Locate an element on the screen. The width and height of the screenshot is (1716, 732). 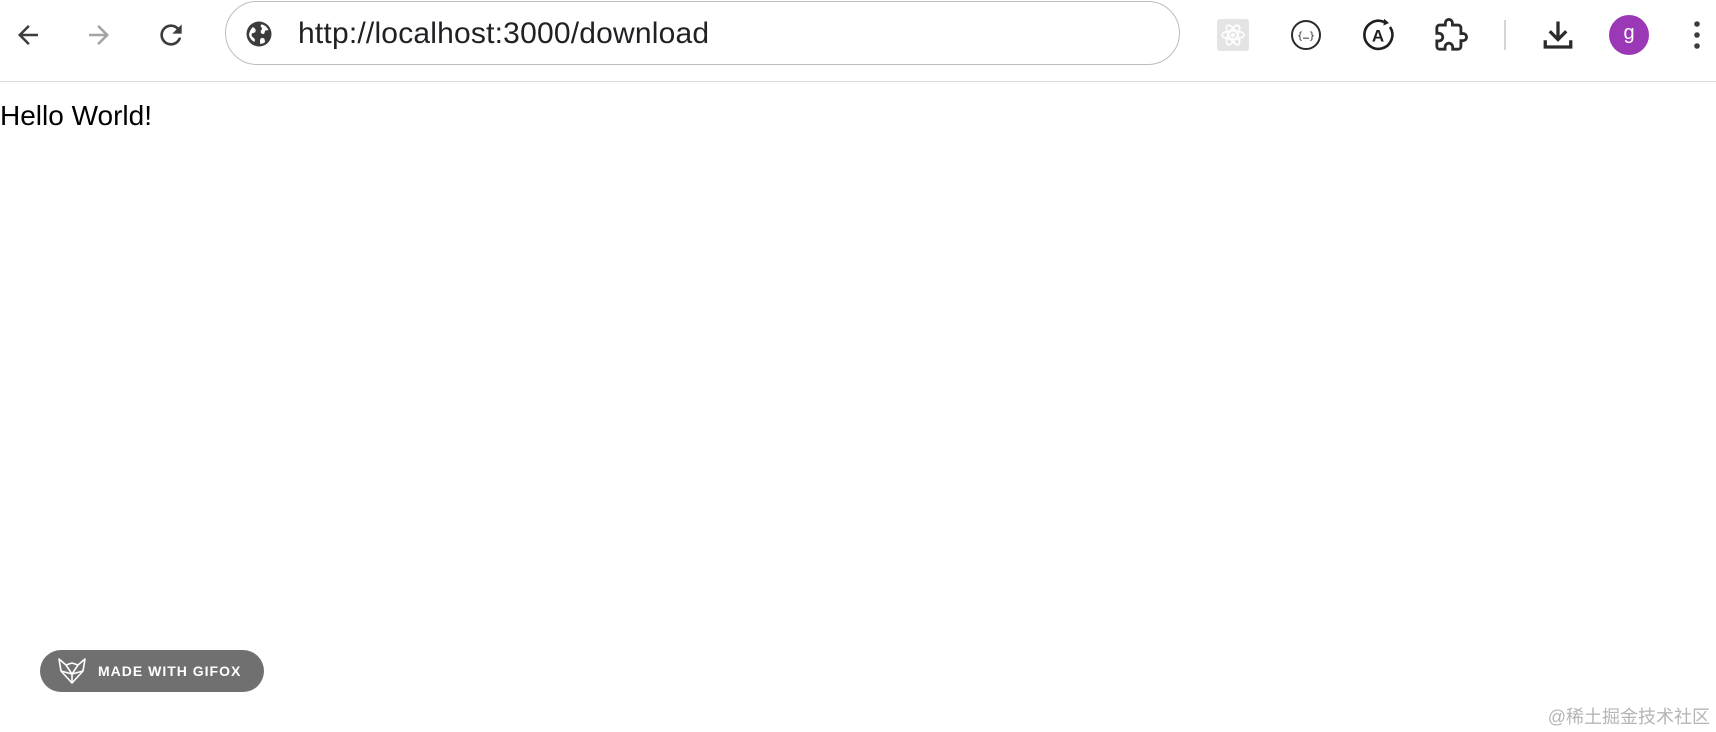
reload-icon is located at coordinates (171, 35).